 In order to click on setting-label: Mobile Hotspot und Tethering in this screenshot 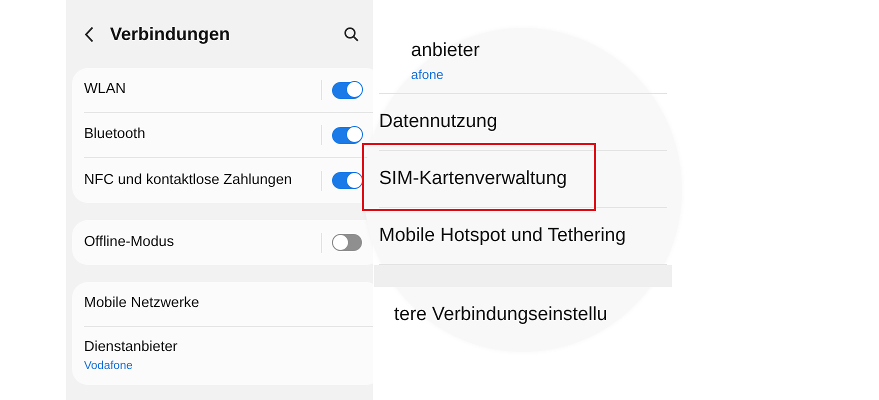, I will do `click(502, 236)`.